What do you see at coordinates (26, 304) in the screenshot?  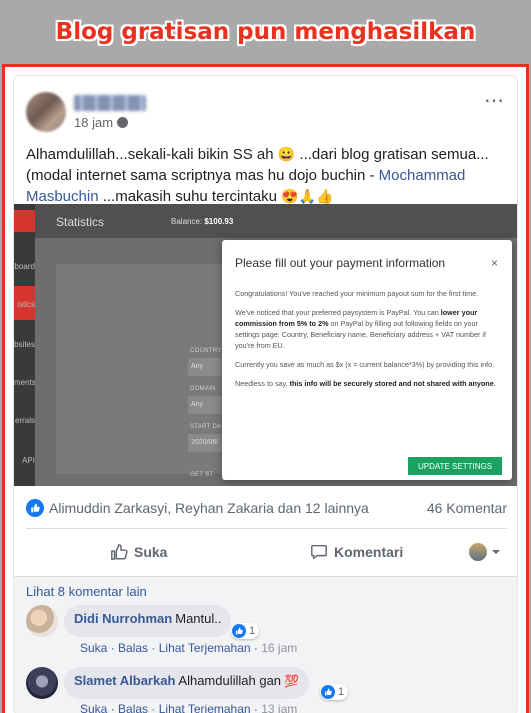 I see `sidebar-item: istics` at bounding box center [26, 304].